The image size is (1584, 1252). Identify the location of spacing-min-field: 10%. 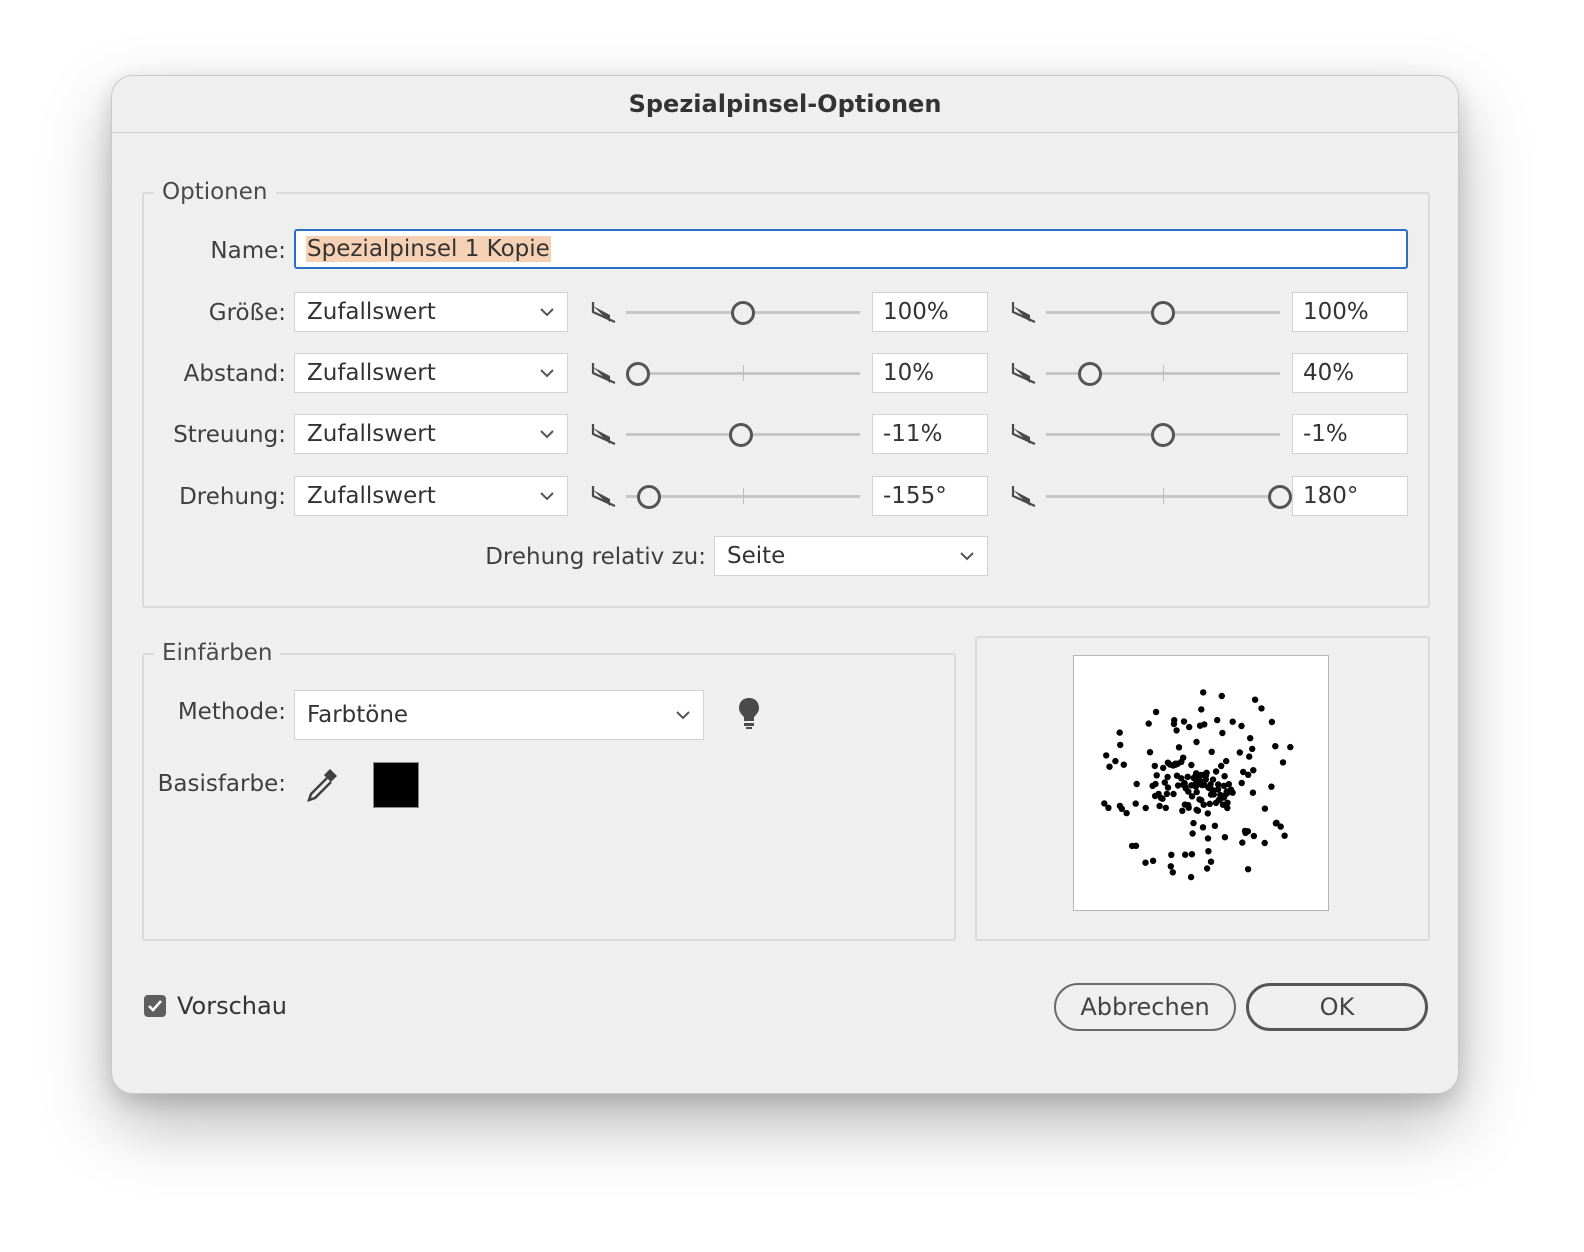
(930, 373).